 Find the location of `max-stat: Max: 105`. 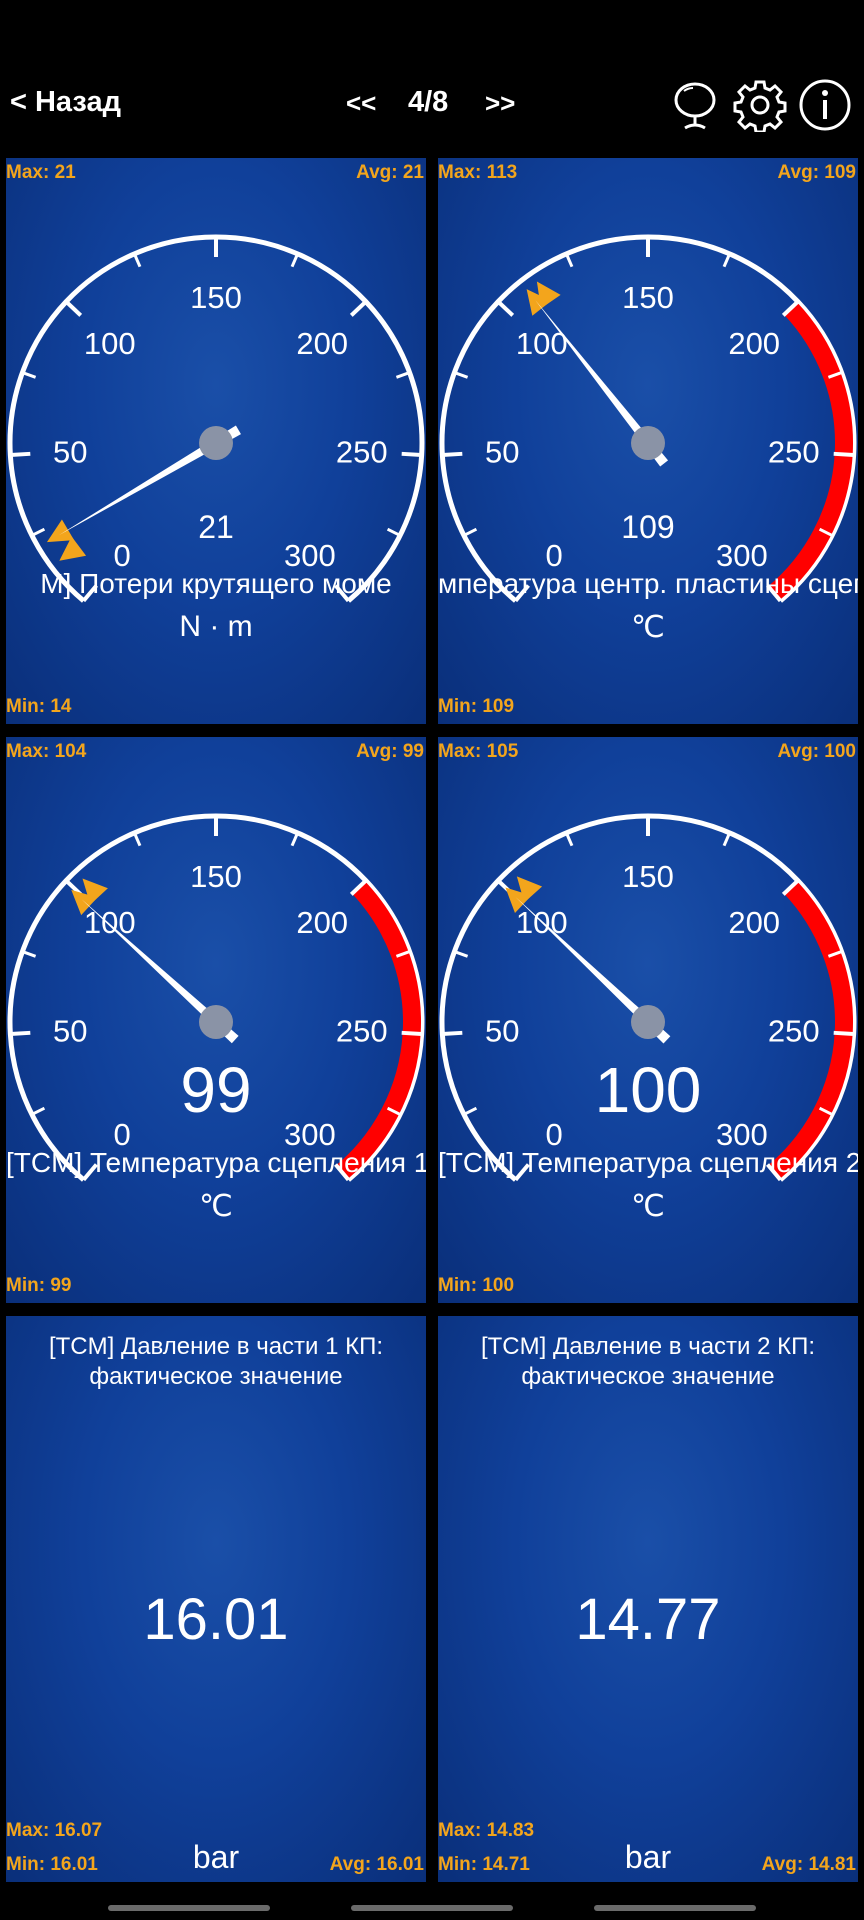

max-stat: Max: 105 is located at coordinates (478, 751).